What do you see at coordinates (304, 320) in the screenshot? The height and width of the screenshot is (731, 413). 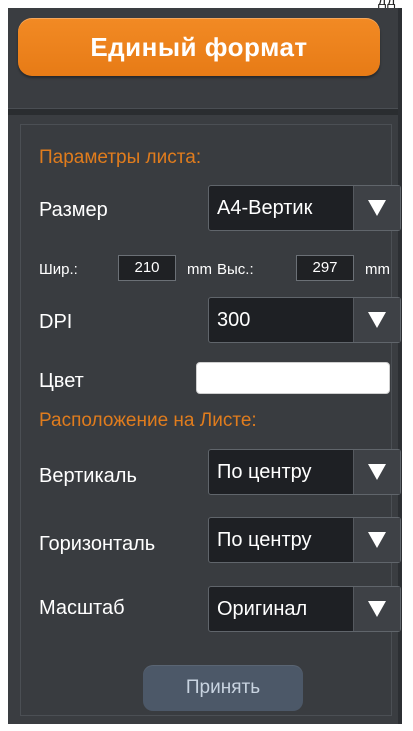 I see `dpi-select: 300` at bounding box center [304, 320].